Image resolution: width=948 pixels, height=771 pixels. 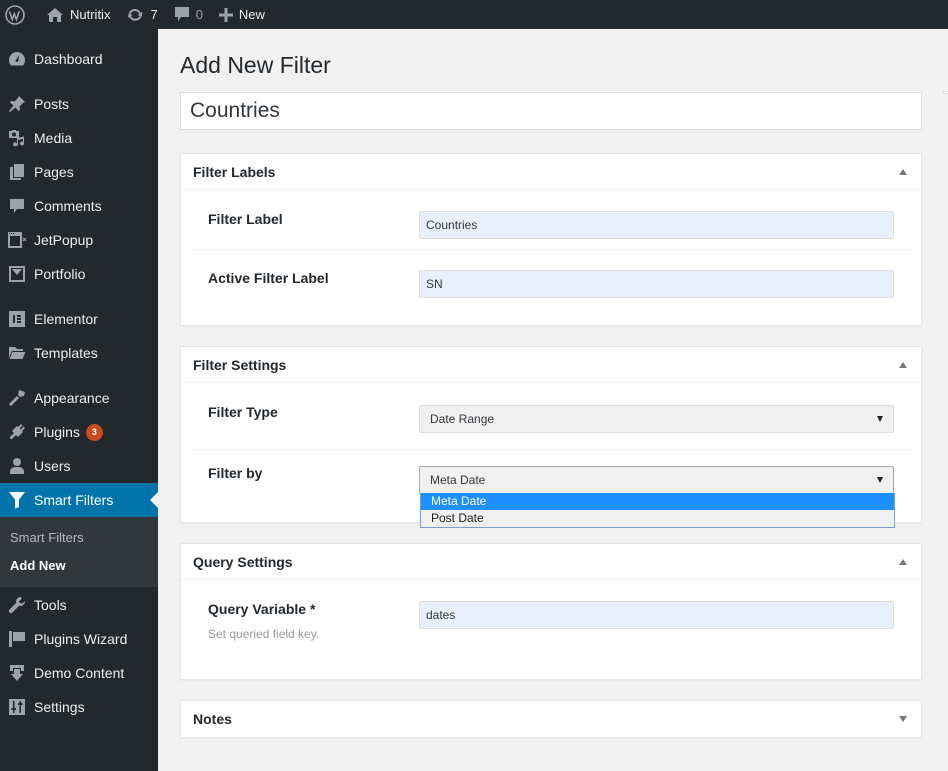 I want to click on updates-link: 7, so click(x=141, y=14).